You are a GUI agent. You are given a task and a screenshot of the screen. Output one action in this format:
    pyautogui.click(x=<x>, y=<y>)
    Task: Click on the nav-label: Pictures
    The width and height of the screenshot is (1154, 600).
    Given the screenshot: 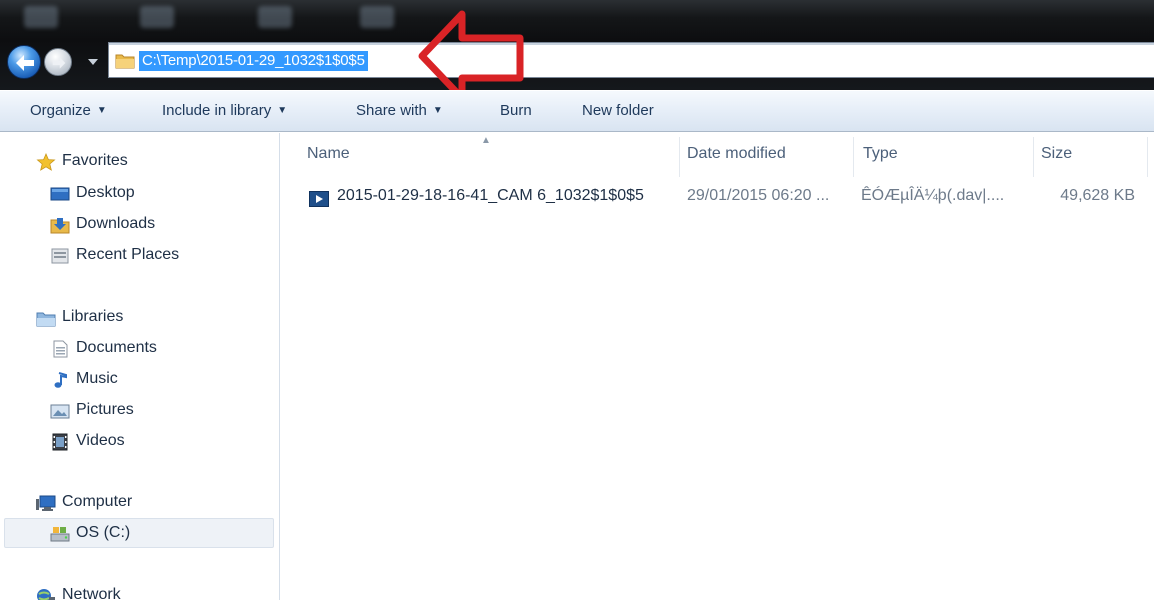 What is the action you would take?
    pyautogui.click(x=105, y=409)
    